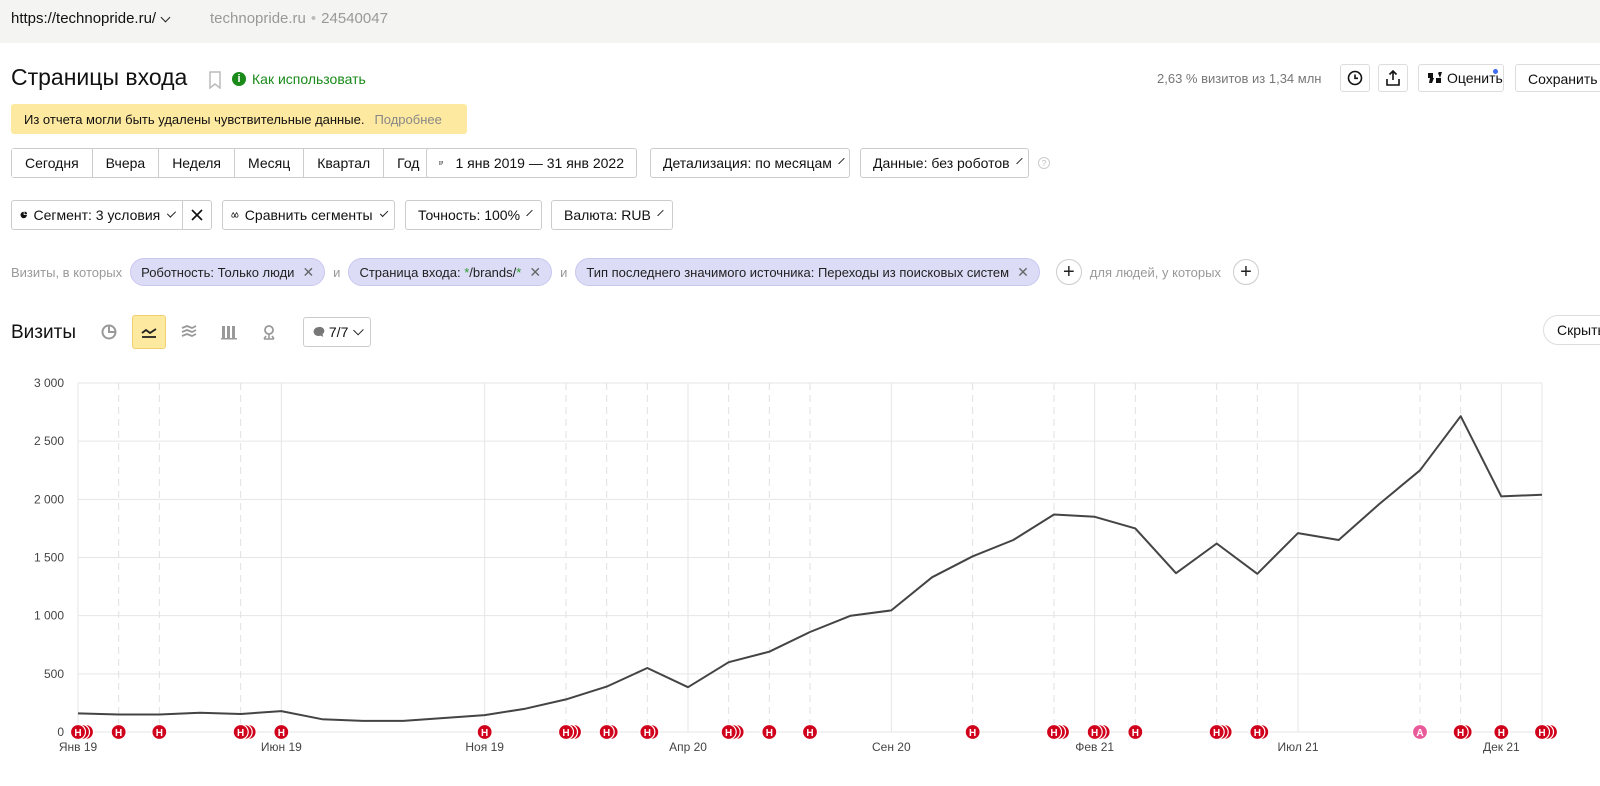 The height and width of the screenshot is (786, 1600). Describe the element at coordinates (1068, 272) in the screenshot. I see `add-condition-button: +` at that location.